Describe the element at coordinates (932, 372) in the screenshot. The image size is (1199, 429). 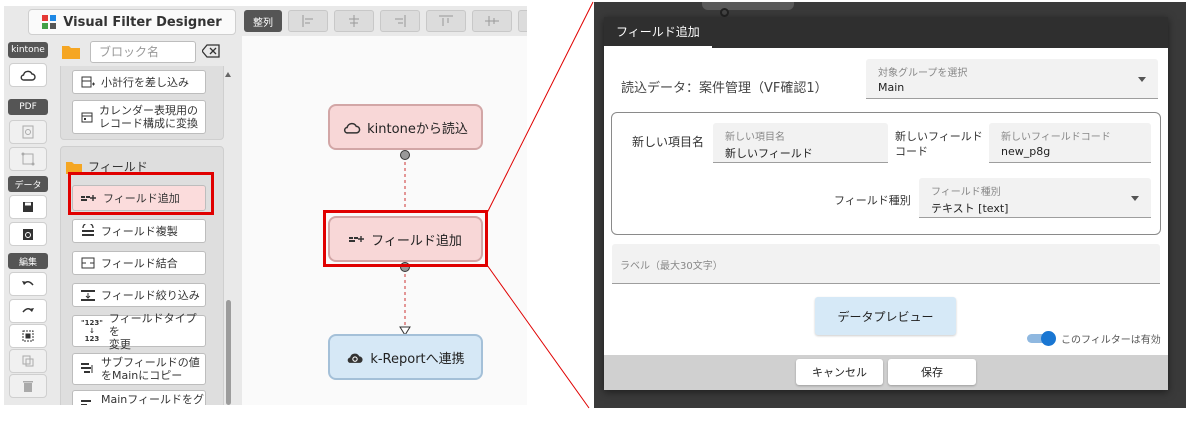
I see `save-button: 保存` at that location.